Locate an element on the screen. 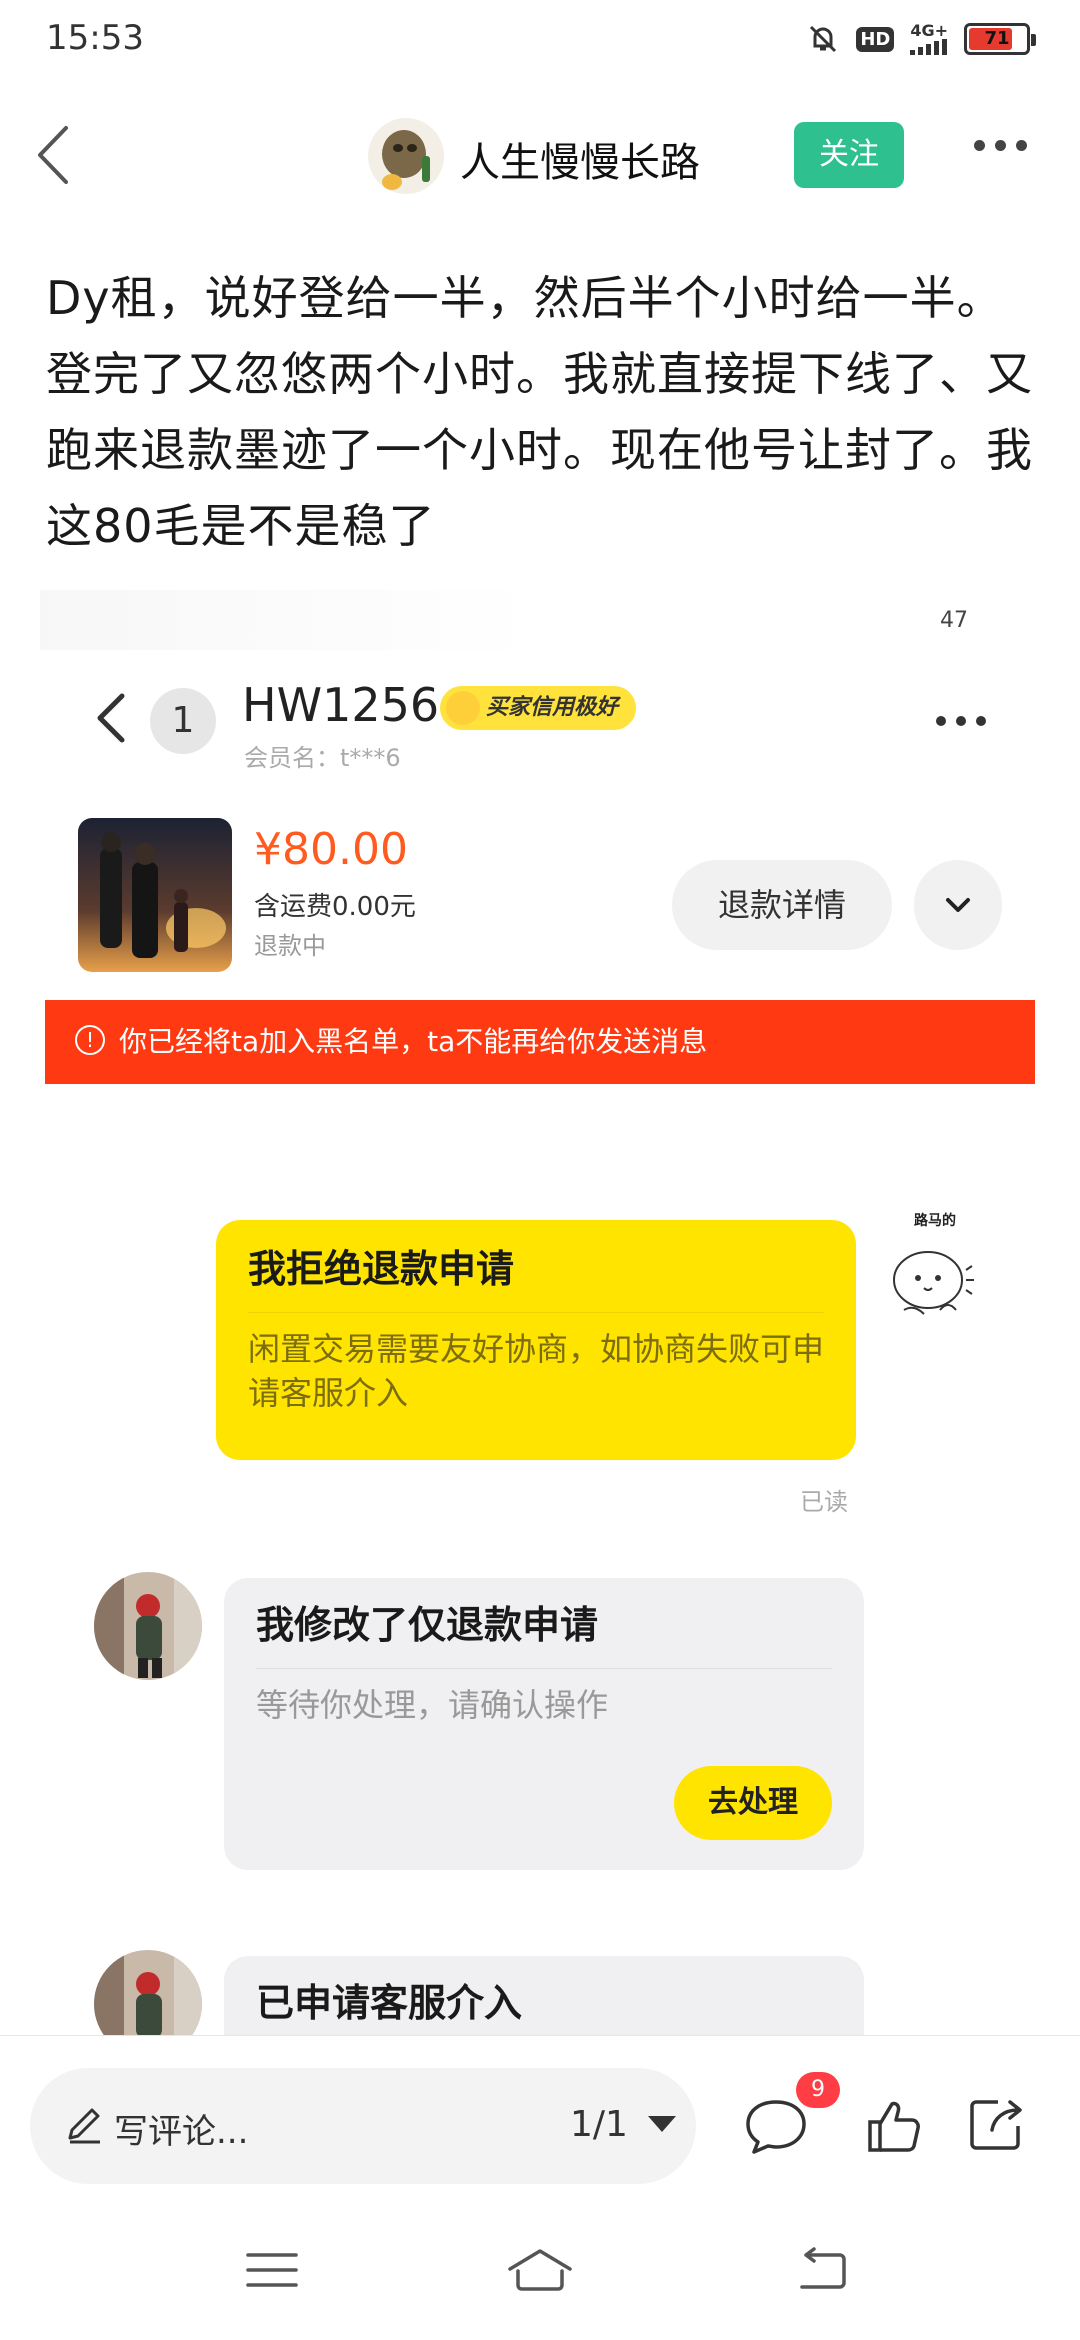 This screenshot has width=1080, height=2340. message-title: 已申请客服介入 is located at coordinates (389, 2003).